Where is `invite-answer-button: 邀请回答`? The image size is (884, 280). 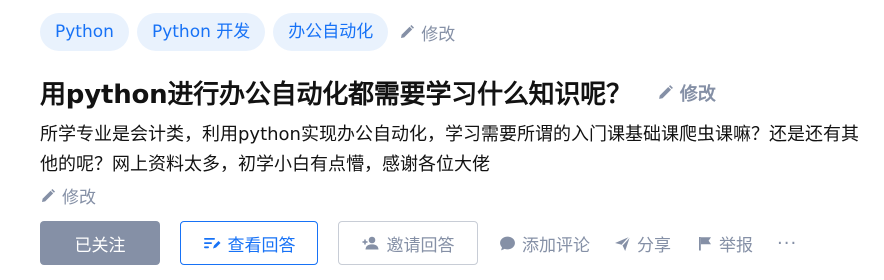
invite-answer-button: 邀请回答 is located at coordinates (408, 243).